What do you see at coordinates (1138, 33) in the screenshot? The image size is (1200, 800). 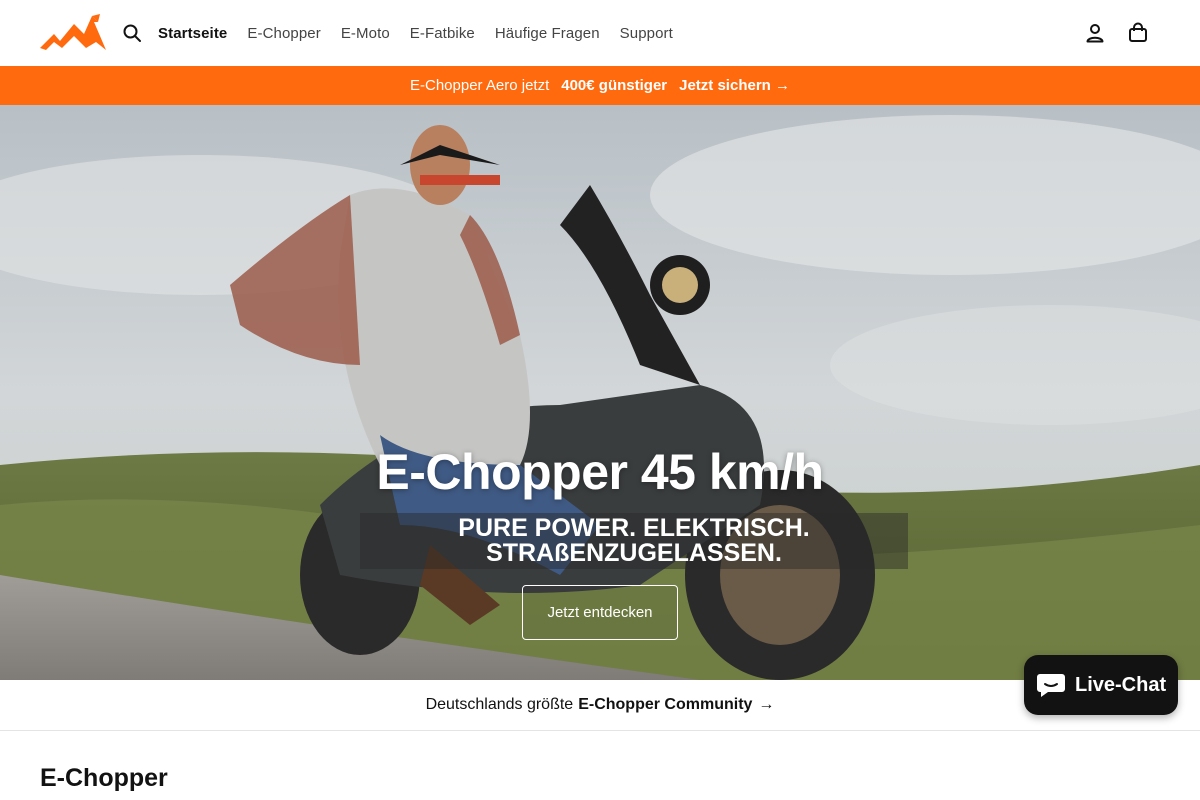 I see `cart-icon` at bounding box center [1138, 33].